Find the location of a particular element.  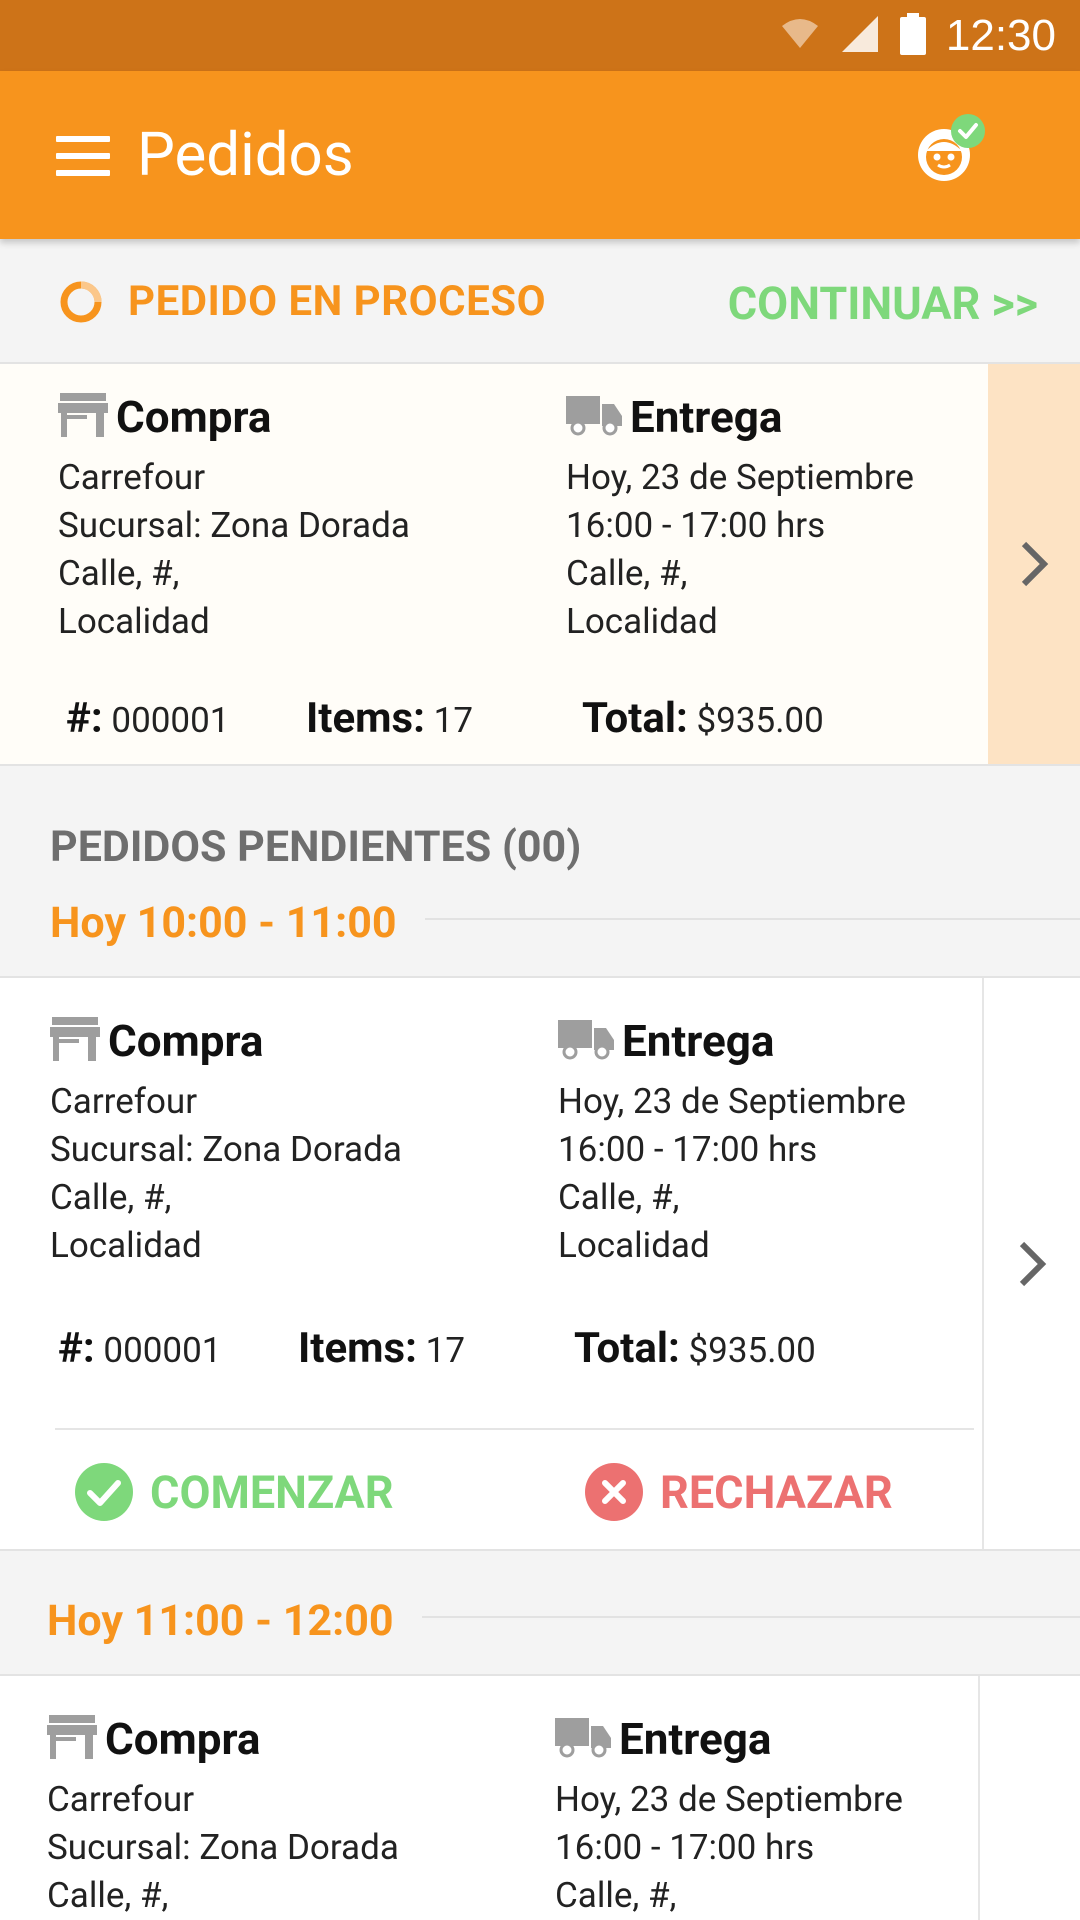

menu-icon is located at coordinates (83, 156).